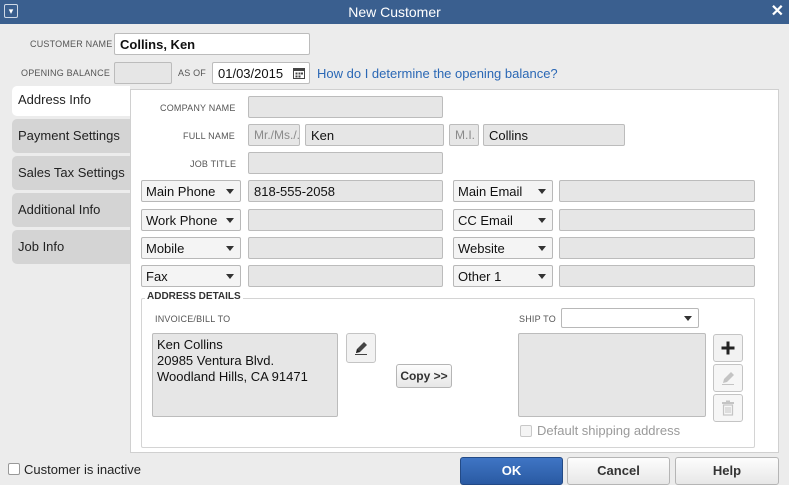 Image resolution: width=789 pixels, height=485 pixels. I want to click on ok-button: OK, so click(511, 471).